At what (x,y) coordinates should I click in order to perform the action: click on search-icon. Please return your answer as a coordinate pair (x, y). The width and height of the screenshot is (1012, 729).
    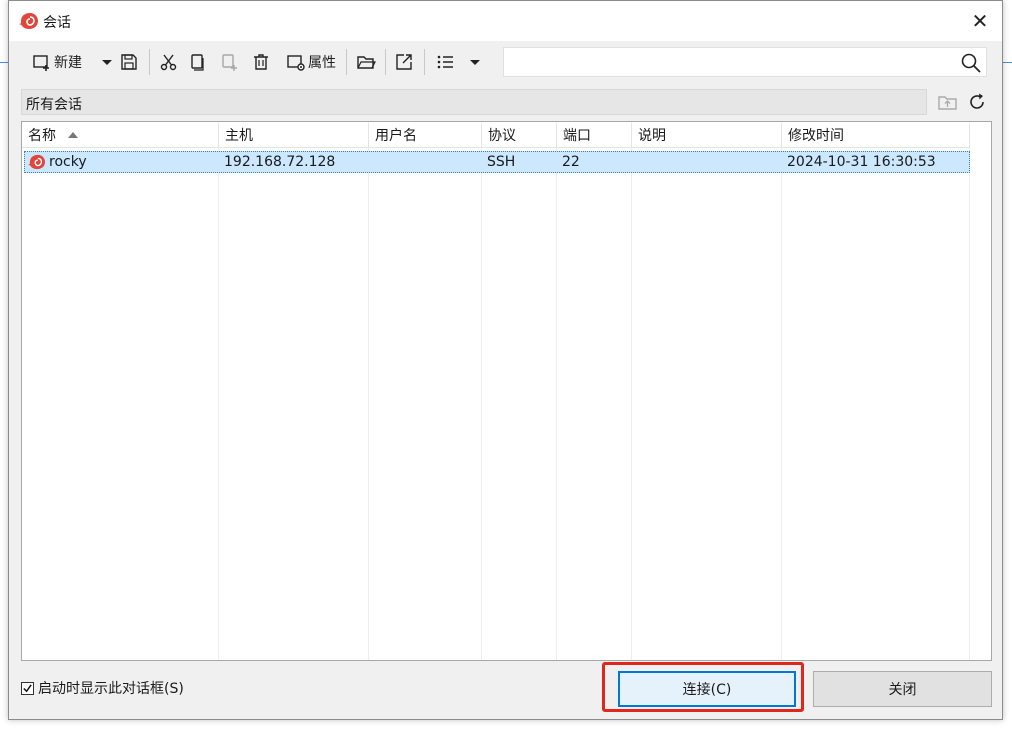
    Looking at the image, I should click on (971, 63).